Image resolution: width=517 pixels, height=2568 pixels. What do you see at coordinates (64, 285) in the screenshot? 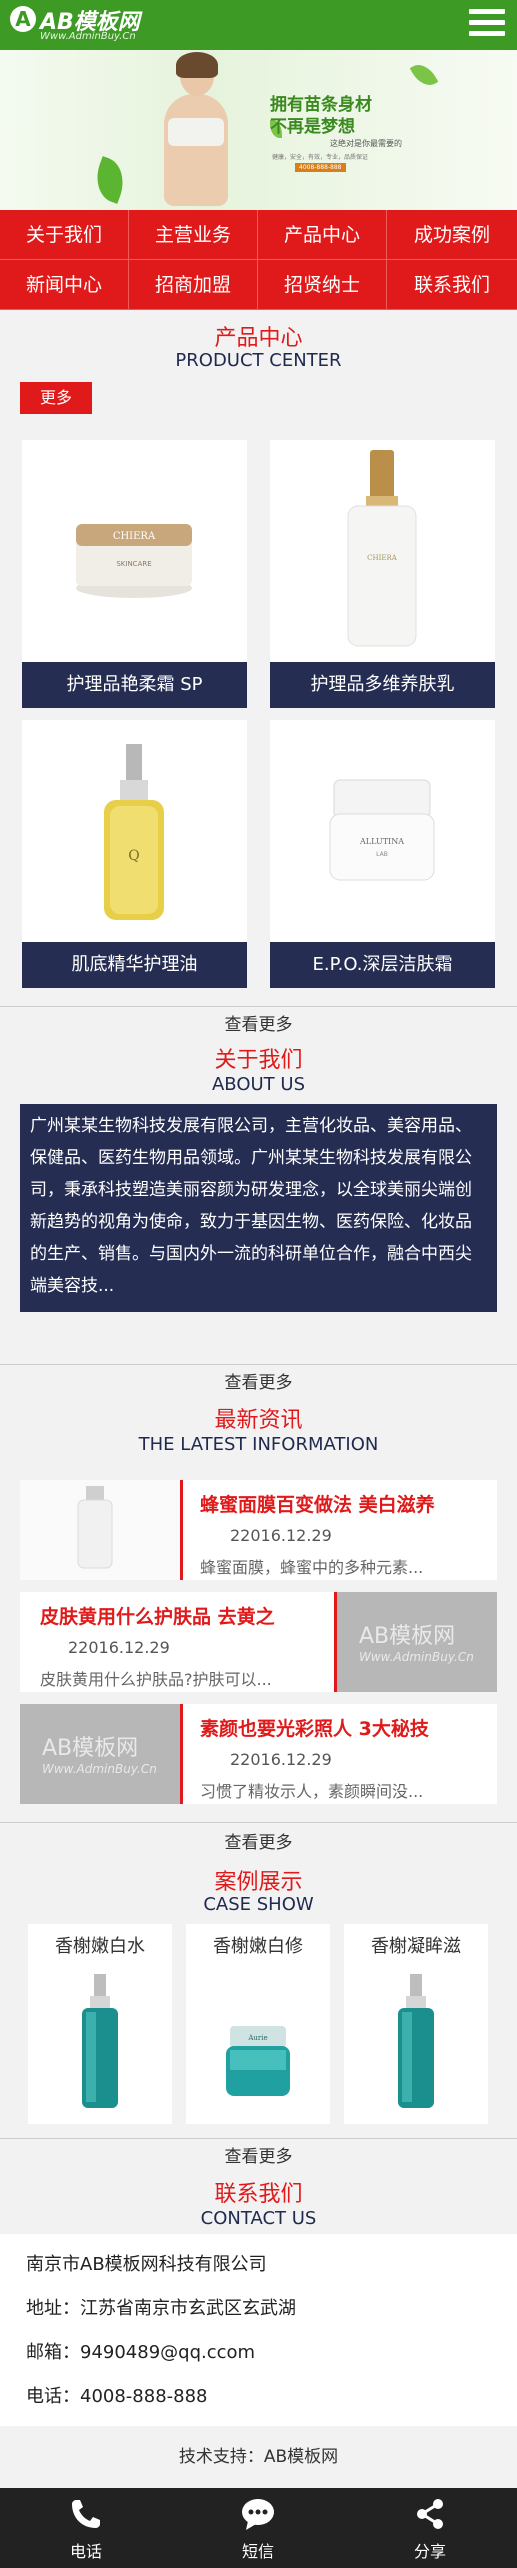
I see `nav-item-news: 新闻中心` at bounding box center [64, 285].